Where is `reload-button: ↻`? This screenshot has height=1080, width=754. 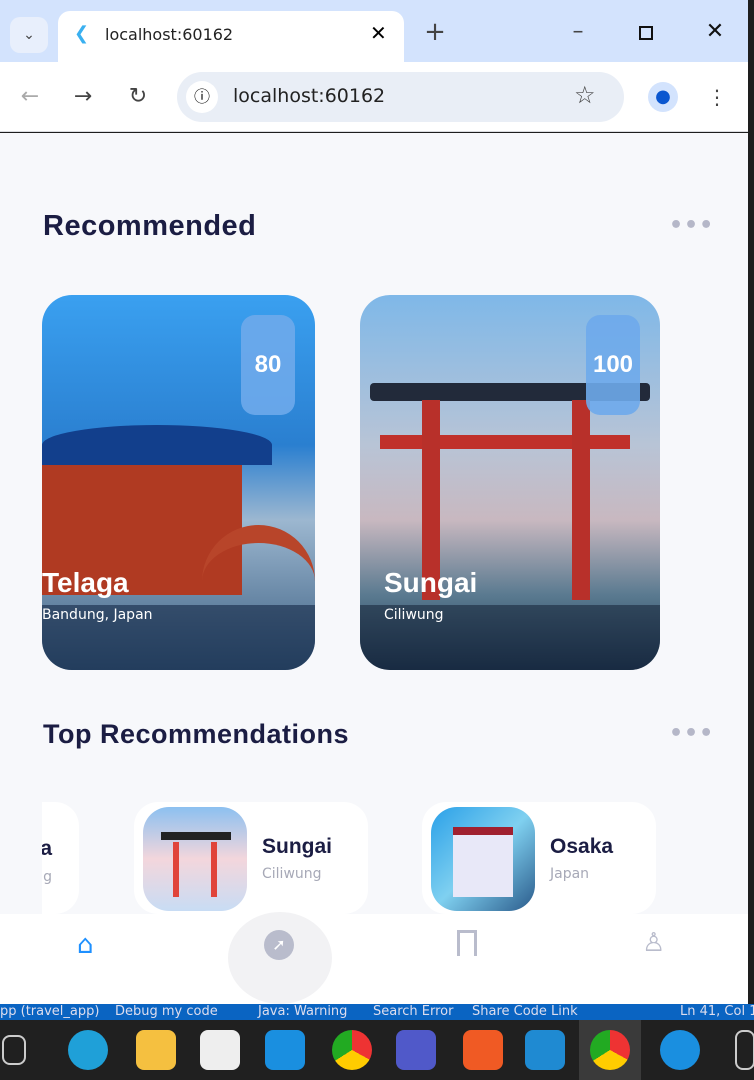 reload-button: ↻ is located at coordinates (138, 97).